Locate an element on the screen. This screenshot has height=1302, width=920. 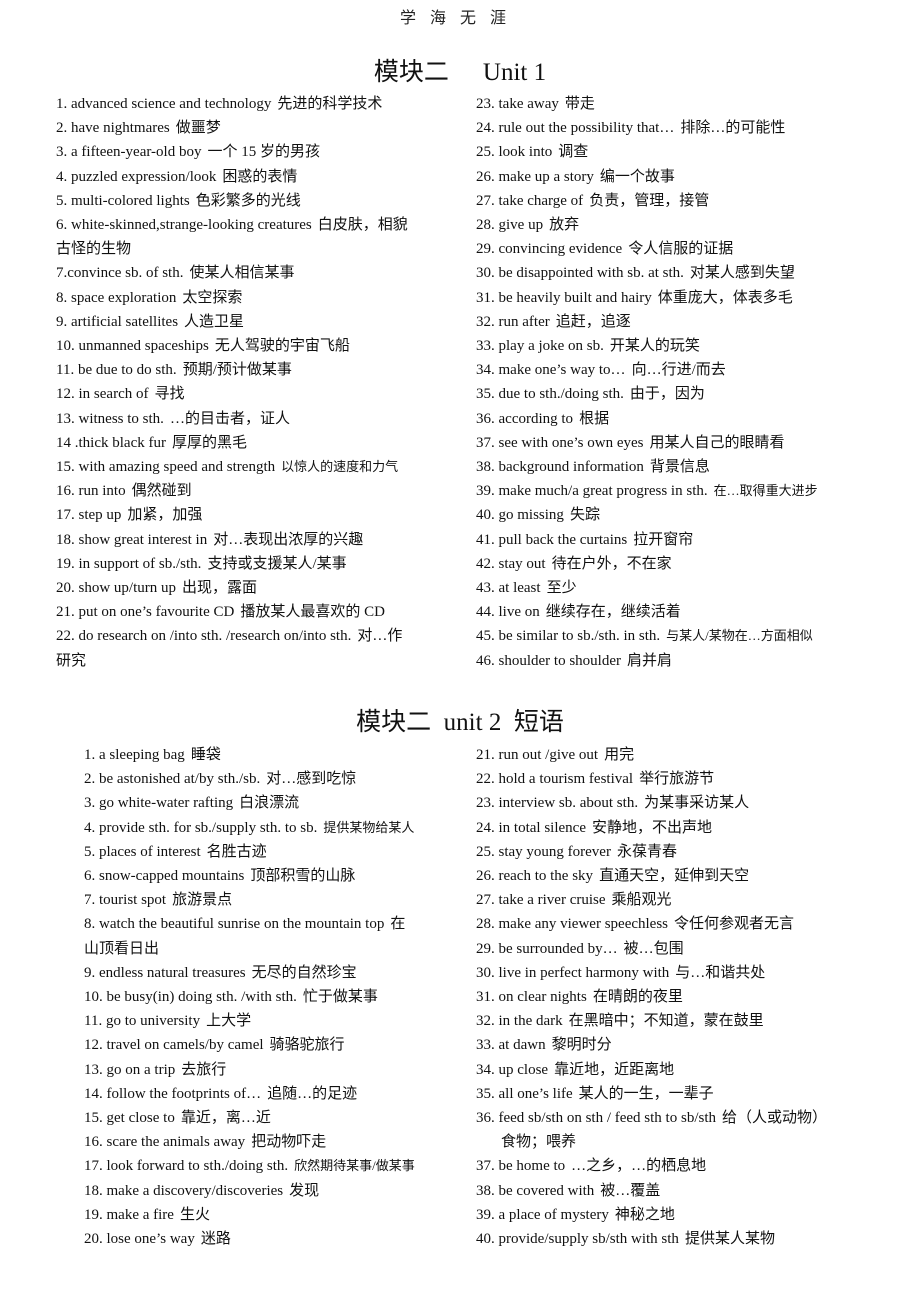
phrase-chinese: 加紧，加强 is located at coordinates (165, 515).